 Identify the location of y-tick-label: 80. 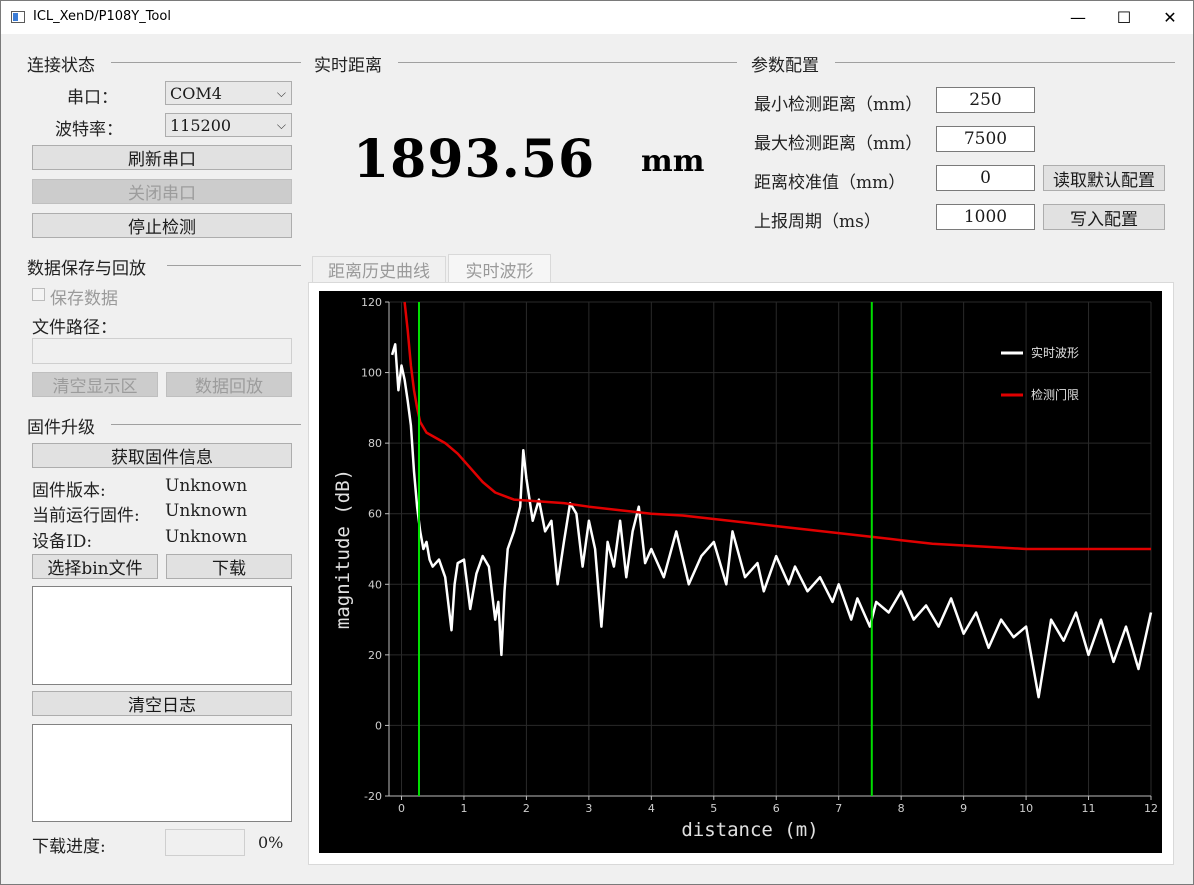
(375, 443).